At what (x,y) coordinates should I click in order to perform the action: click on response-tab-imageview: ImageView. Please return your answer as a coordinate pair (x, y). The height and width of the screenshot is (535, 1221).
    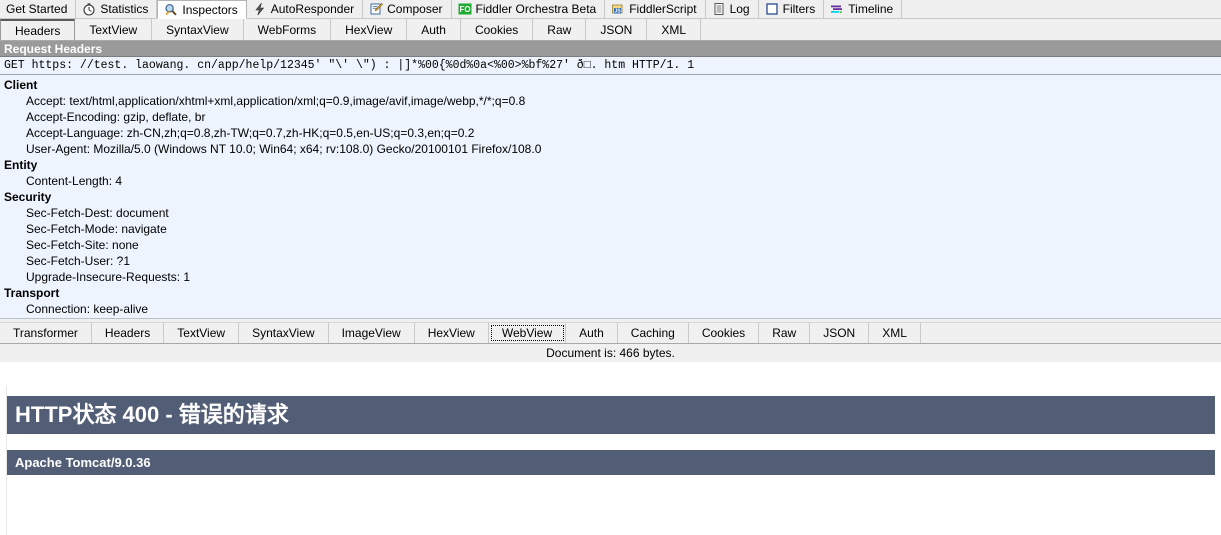
    Looking at the image, I should click on (371, 333).